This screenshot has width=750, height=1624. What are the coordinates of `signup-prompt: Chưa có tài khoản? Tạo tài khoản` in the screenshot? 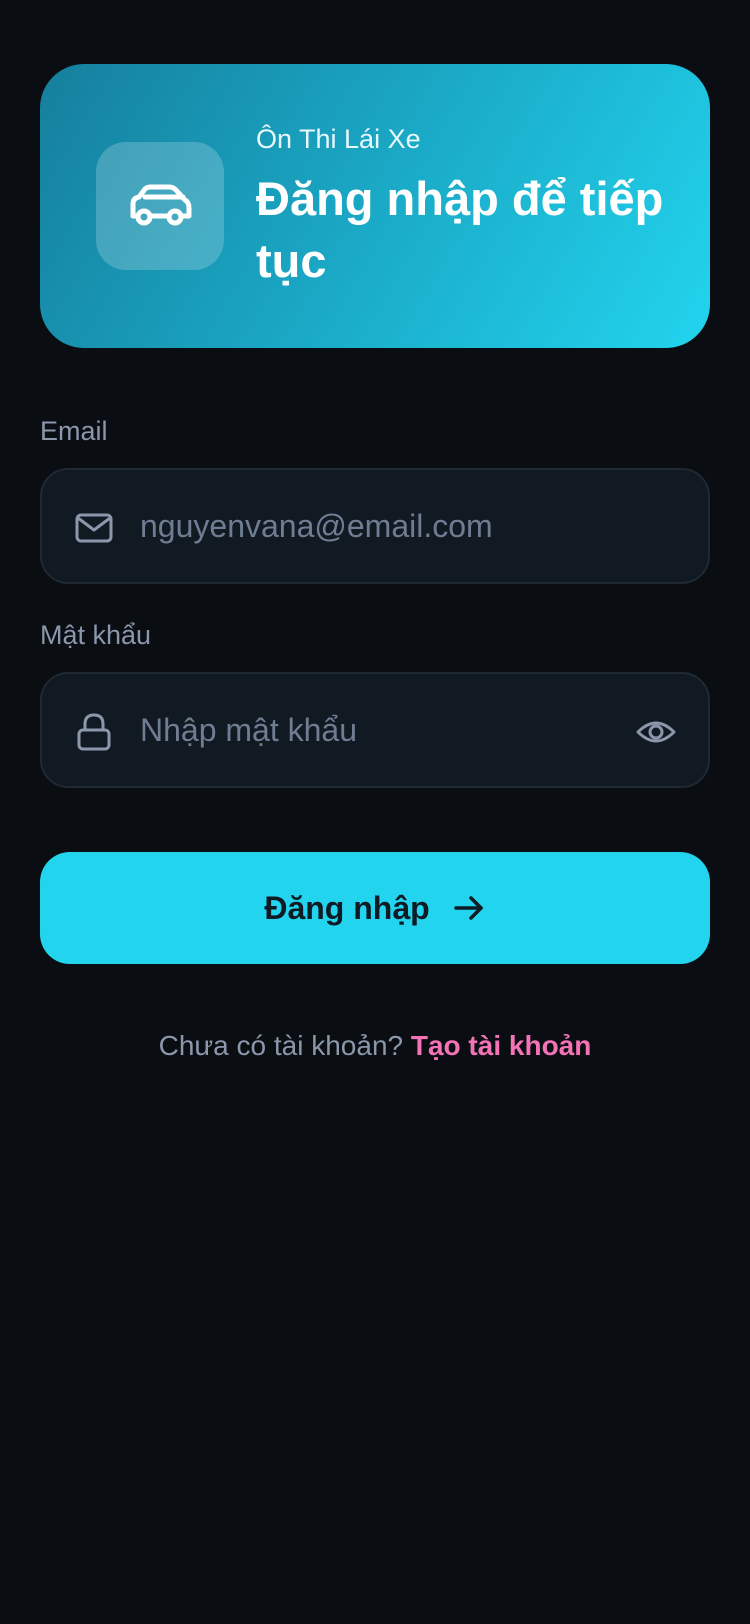 It's located at (375, 1046).